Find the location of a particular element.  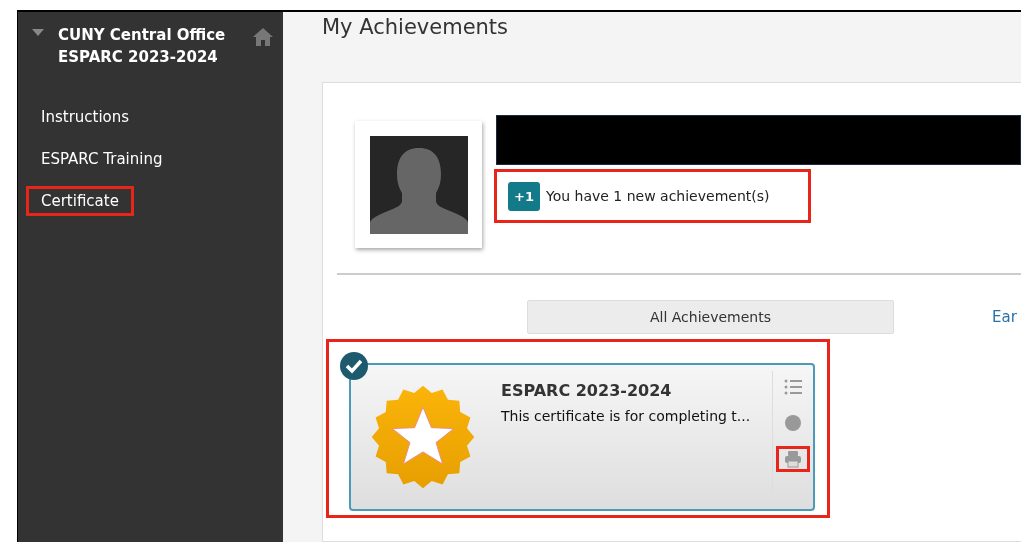

sidebar-item: ESPARC Training is located at coordinates (102, 159).